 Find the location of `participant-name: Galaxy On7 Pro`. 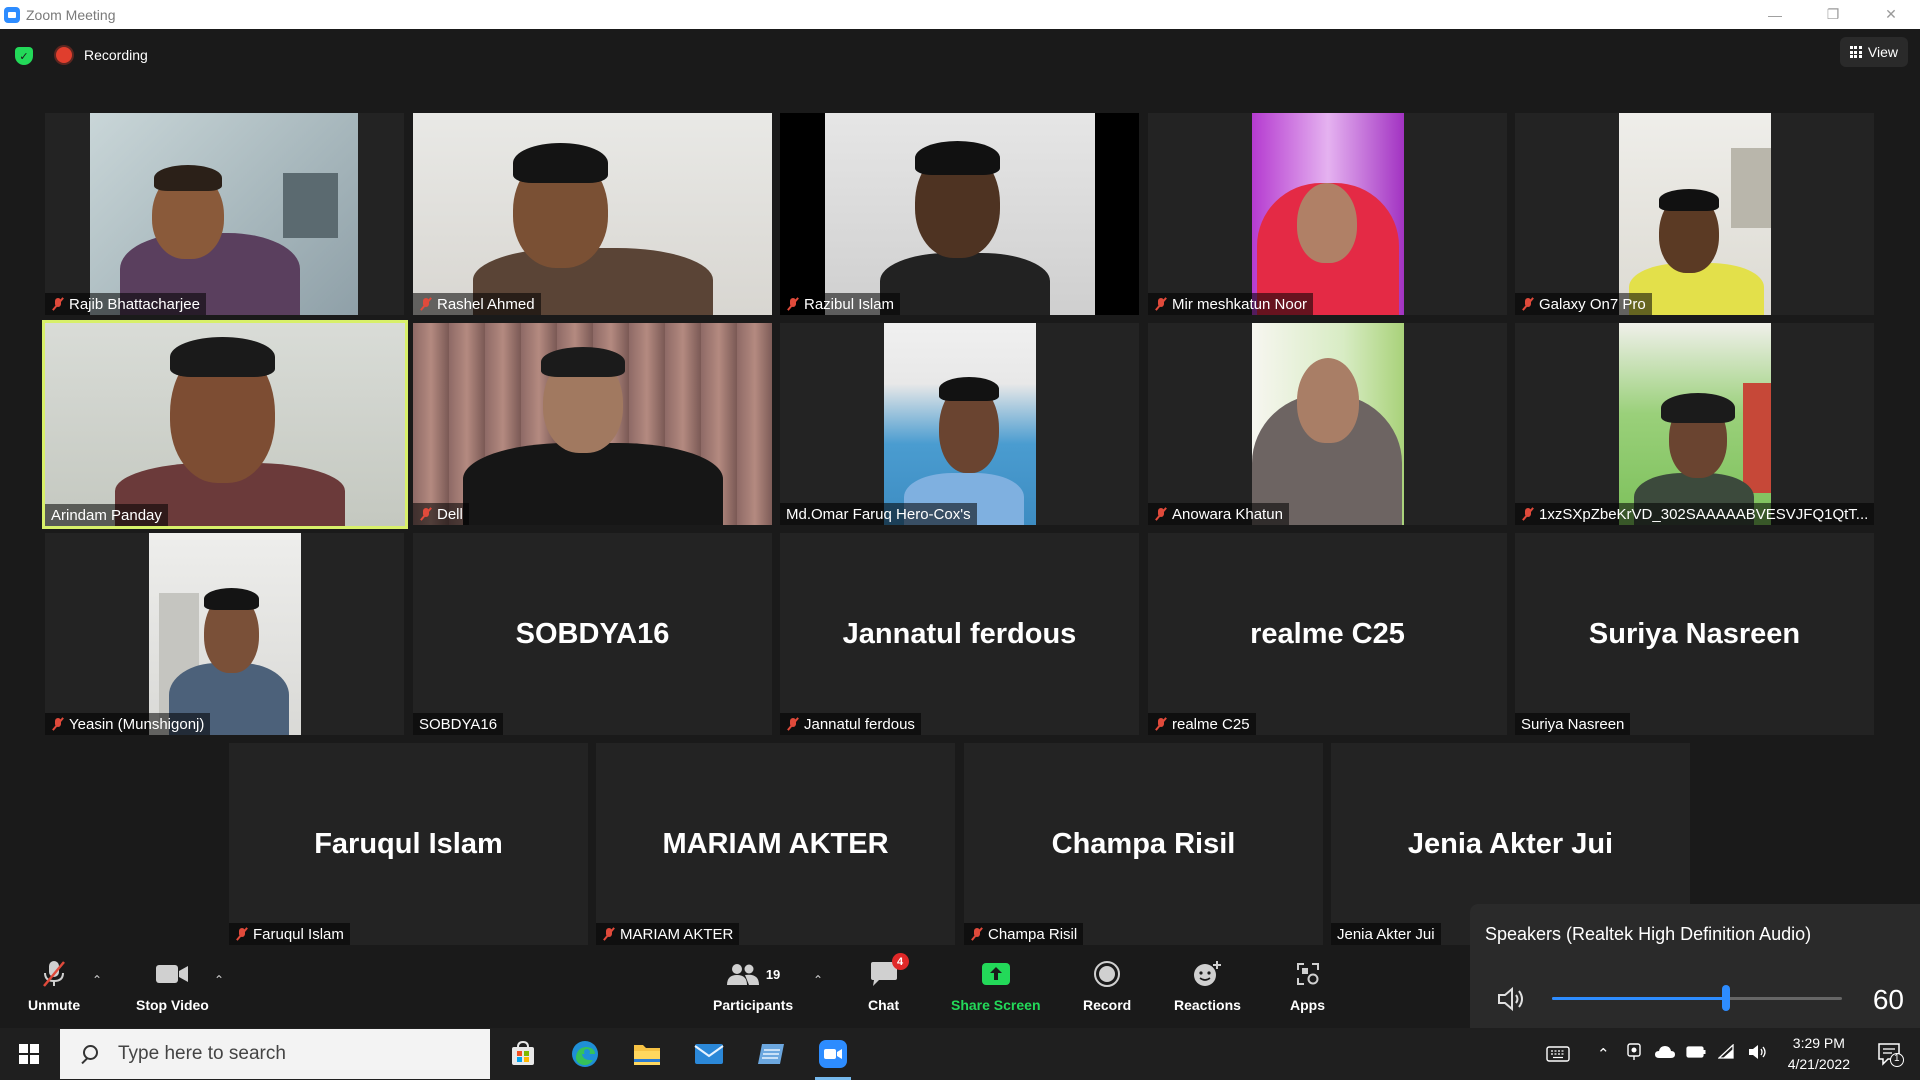

participant-name: Galaxy On7 Pro is located at coordinates (1592, 304).